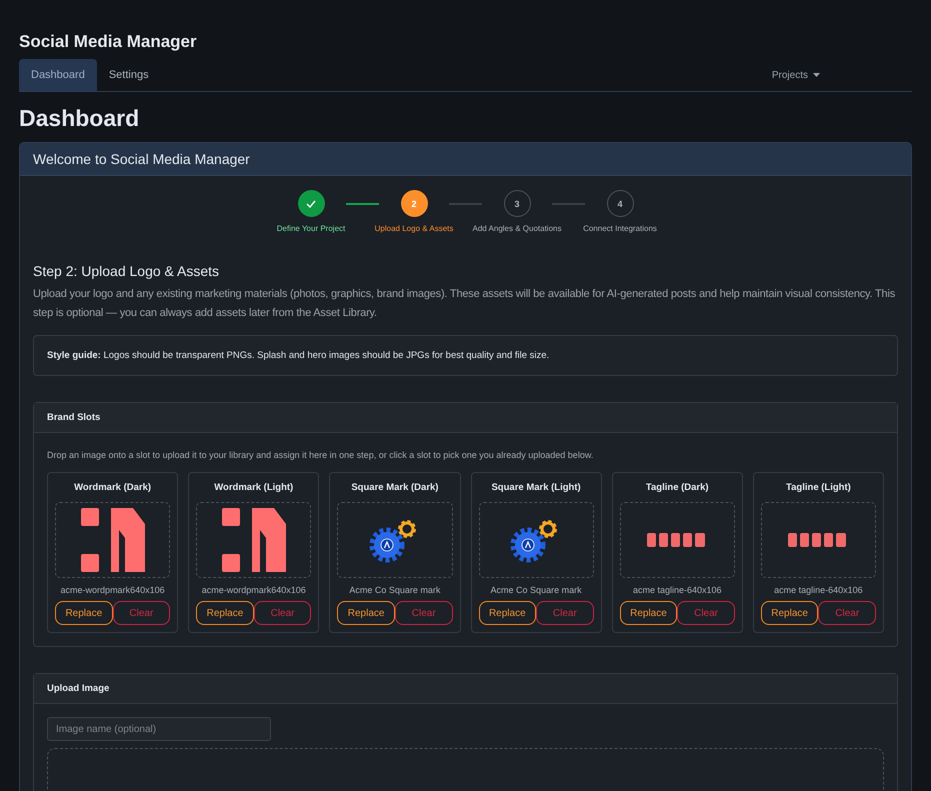  What do you see at coordinates (128, 75) in the screenshot?
I see `nav-tab: Settings` at bounding box center [128, 75].